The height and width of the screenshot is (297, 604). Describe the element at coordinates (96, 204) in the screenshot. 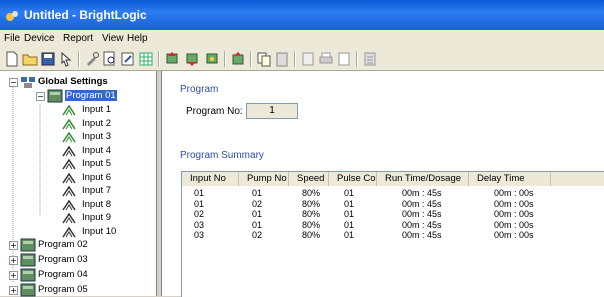

I see `tree-item-input: Input 8` at that location.